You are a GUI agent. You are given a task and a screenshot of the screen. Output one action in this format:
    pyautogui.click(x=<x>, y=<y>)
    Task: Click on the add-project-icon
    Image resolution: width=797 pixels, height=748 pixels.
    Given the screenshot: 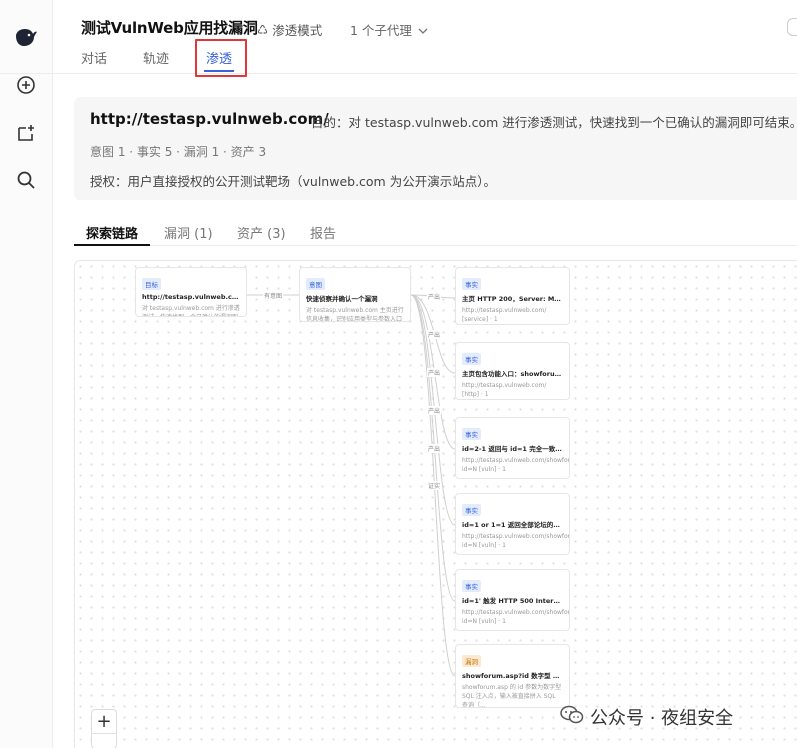 What is the action you would take?
    pyautogui.click(x=26, y=133)
    